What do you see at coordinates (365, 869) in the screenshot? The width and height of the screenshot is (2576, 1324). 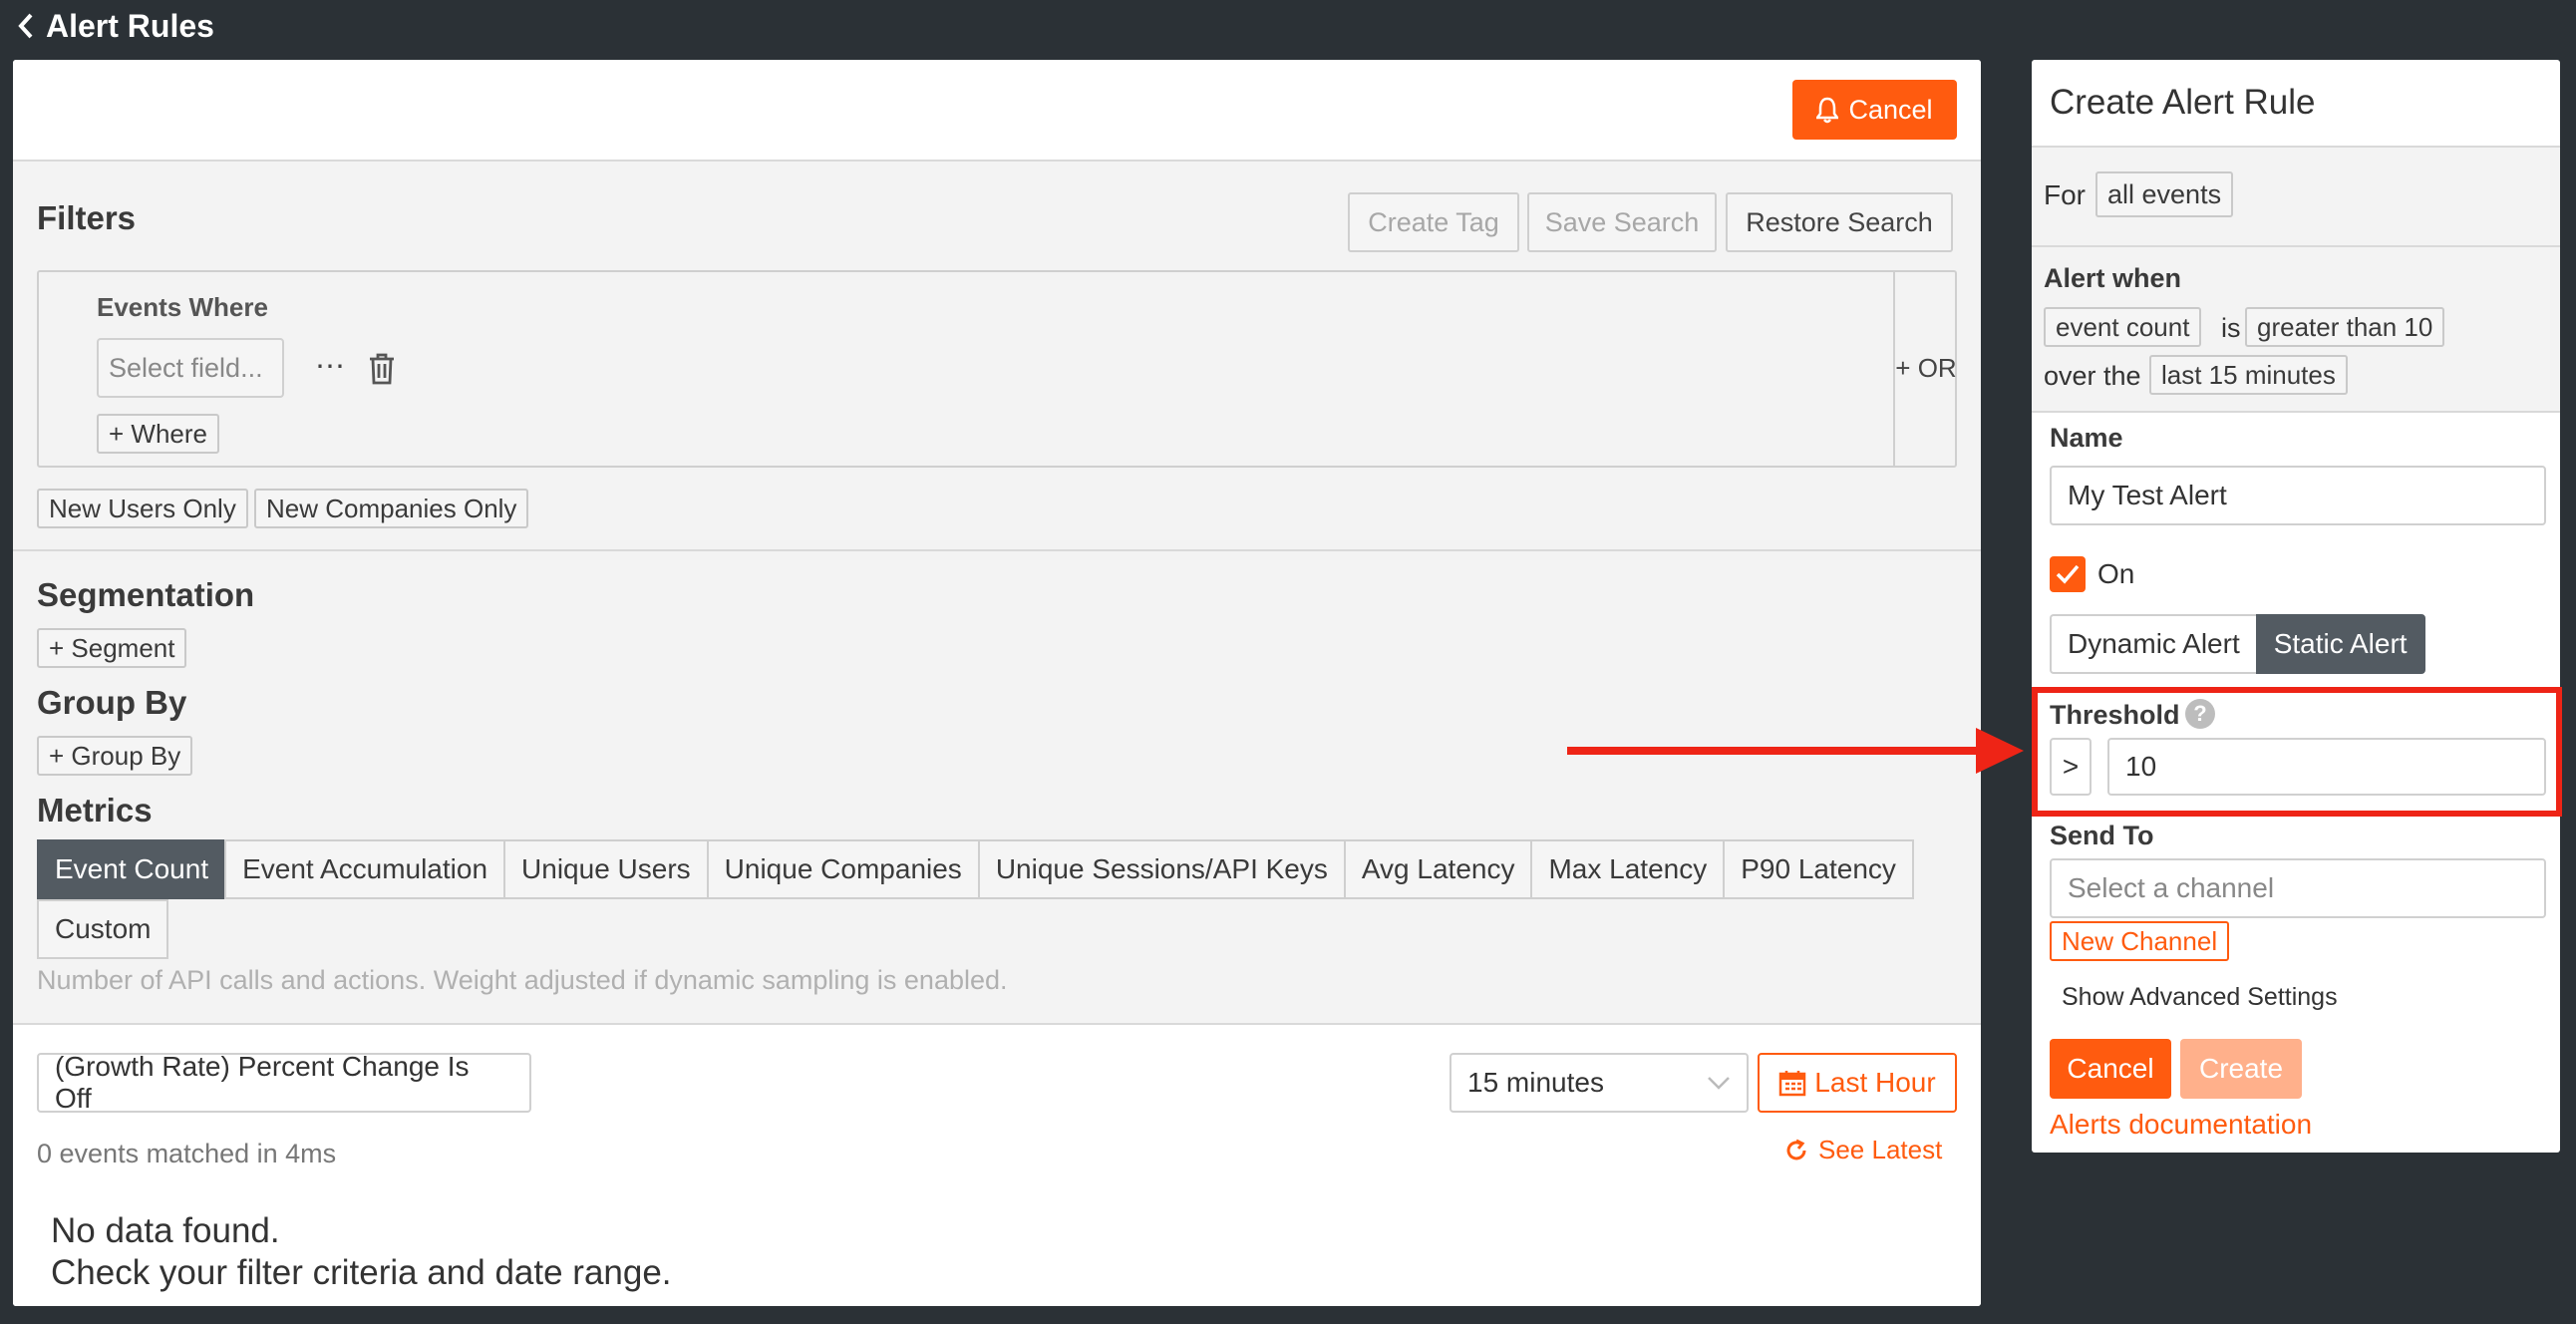 I see `metric-tab-event-accumulation: Event Accumulation` at bounding box center [365, 869].